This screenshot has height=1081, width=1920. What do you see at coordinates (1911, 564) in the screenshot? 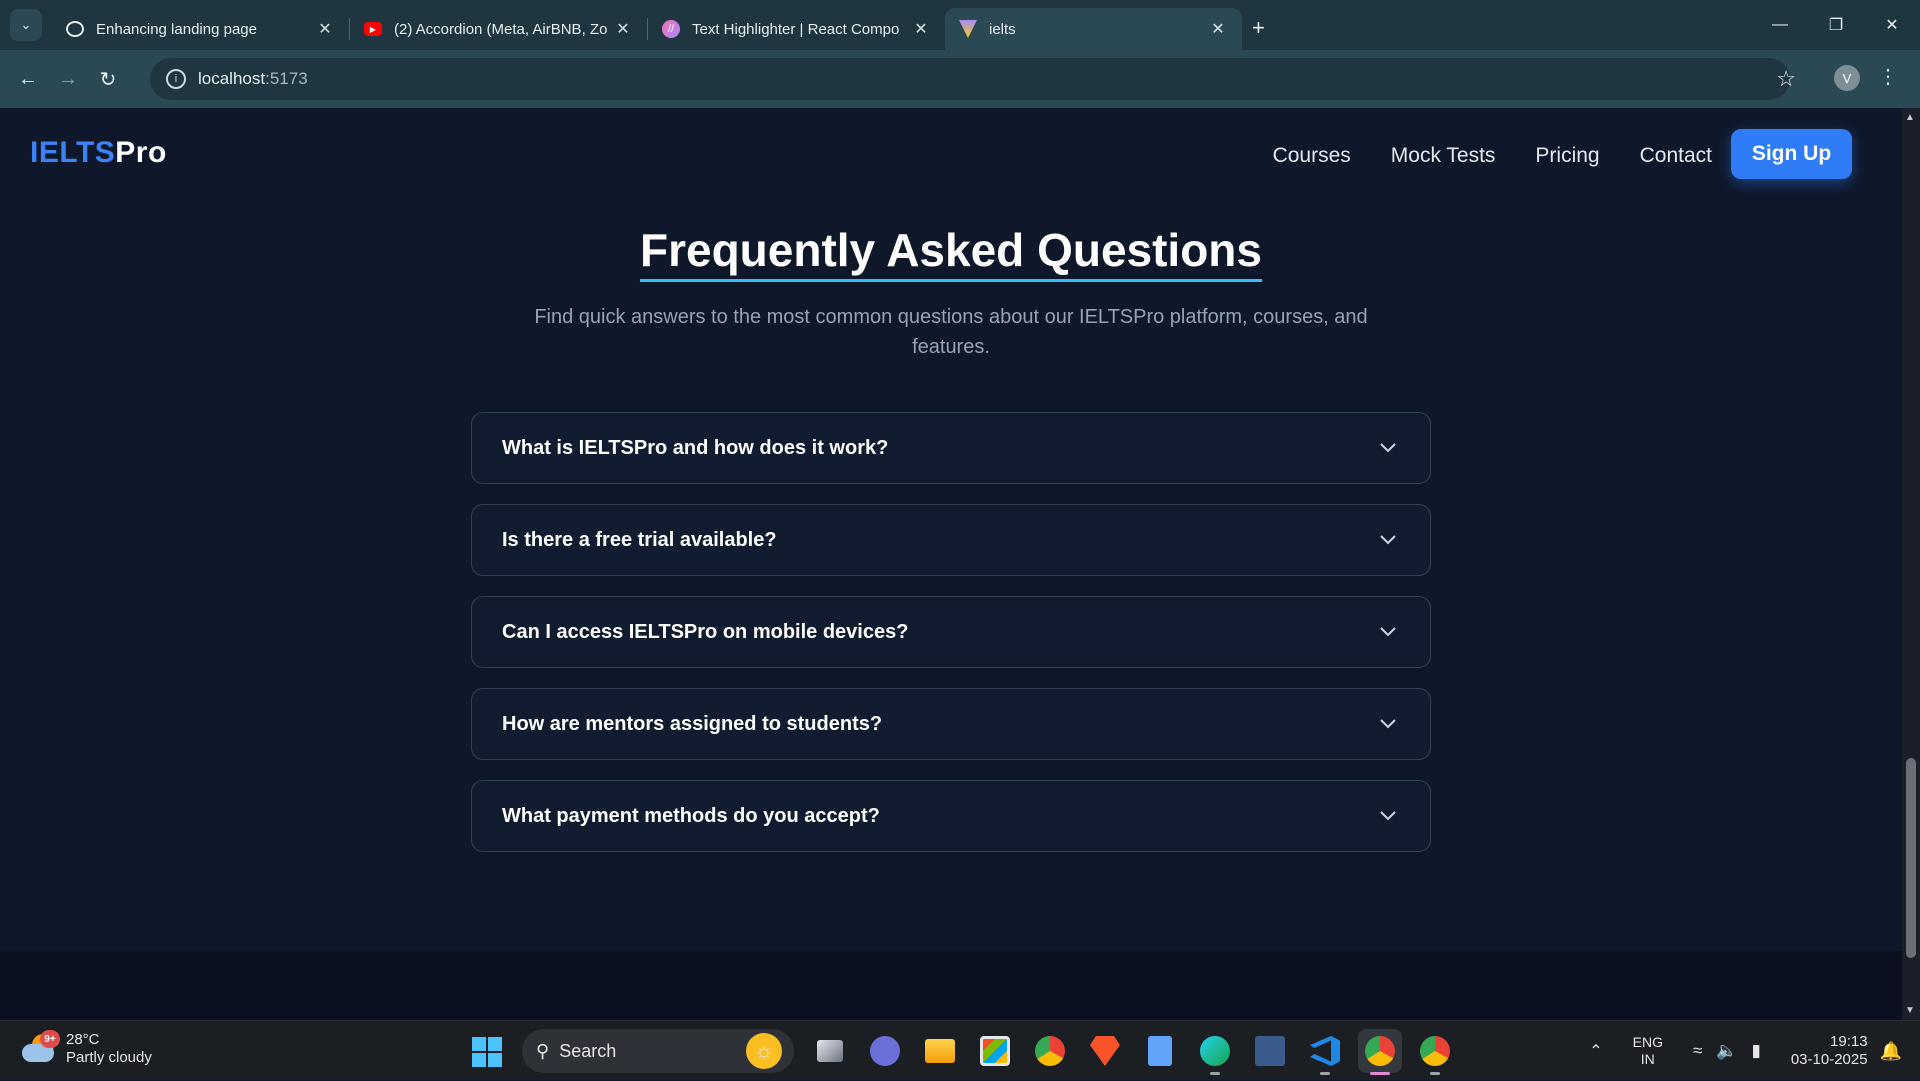
I see `page-scrollbar: ▲ ▼` at bounding box center [1911, 564].